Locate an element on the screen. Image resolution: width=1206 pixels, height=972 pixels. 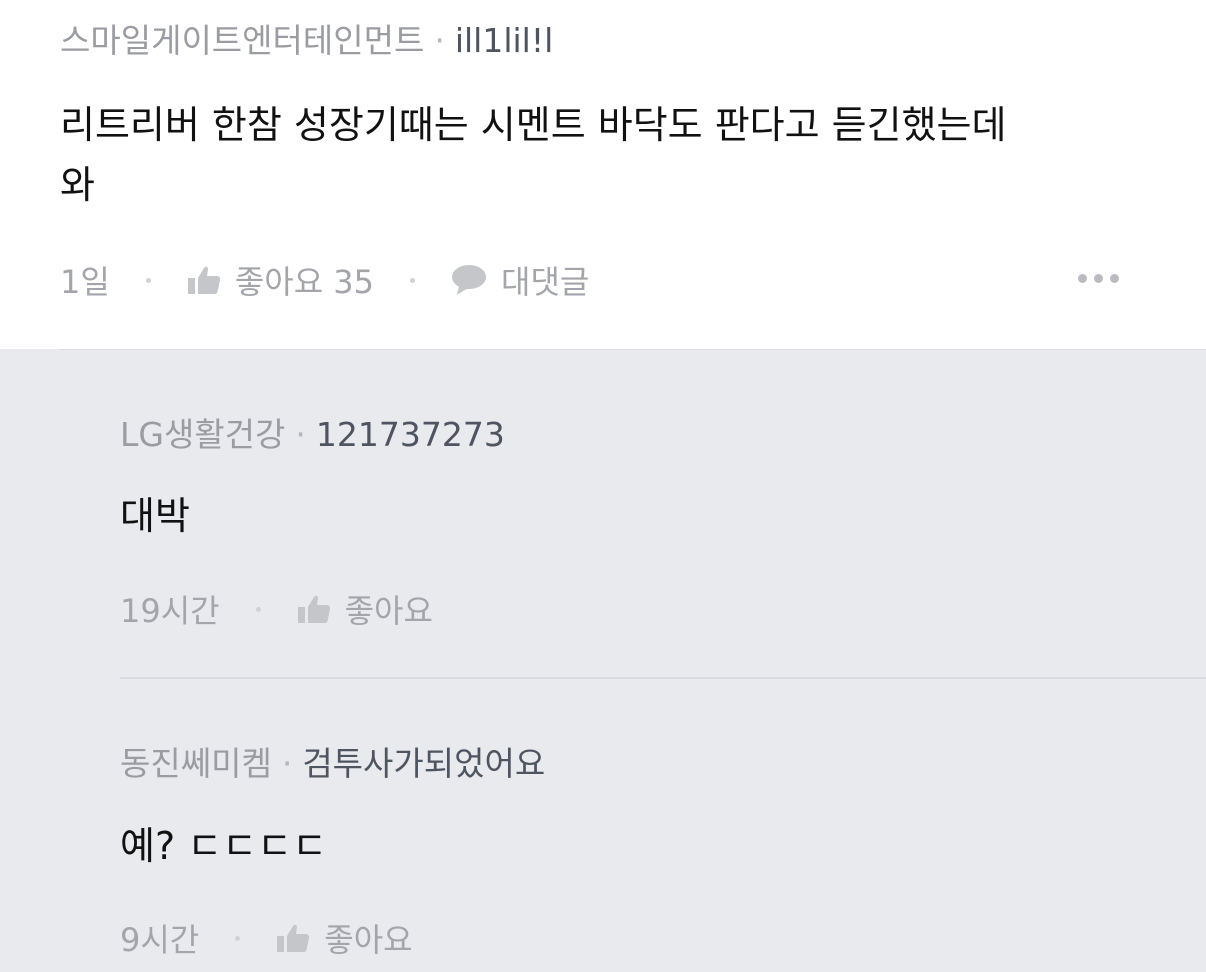
reply-author-id: 검투사가되었어요 is located at coordinates (423, 763).